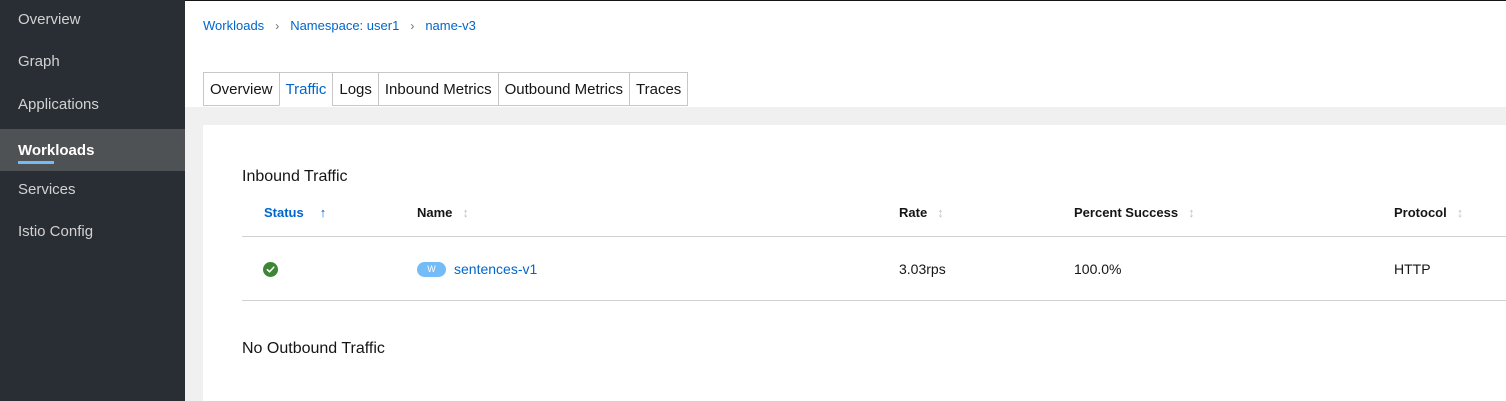 This screenshot has height=401, width=1506. Describe the element at coordinates (241, 89) in the screenshot. I see `tab-overview: Overview` at that location.